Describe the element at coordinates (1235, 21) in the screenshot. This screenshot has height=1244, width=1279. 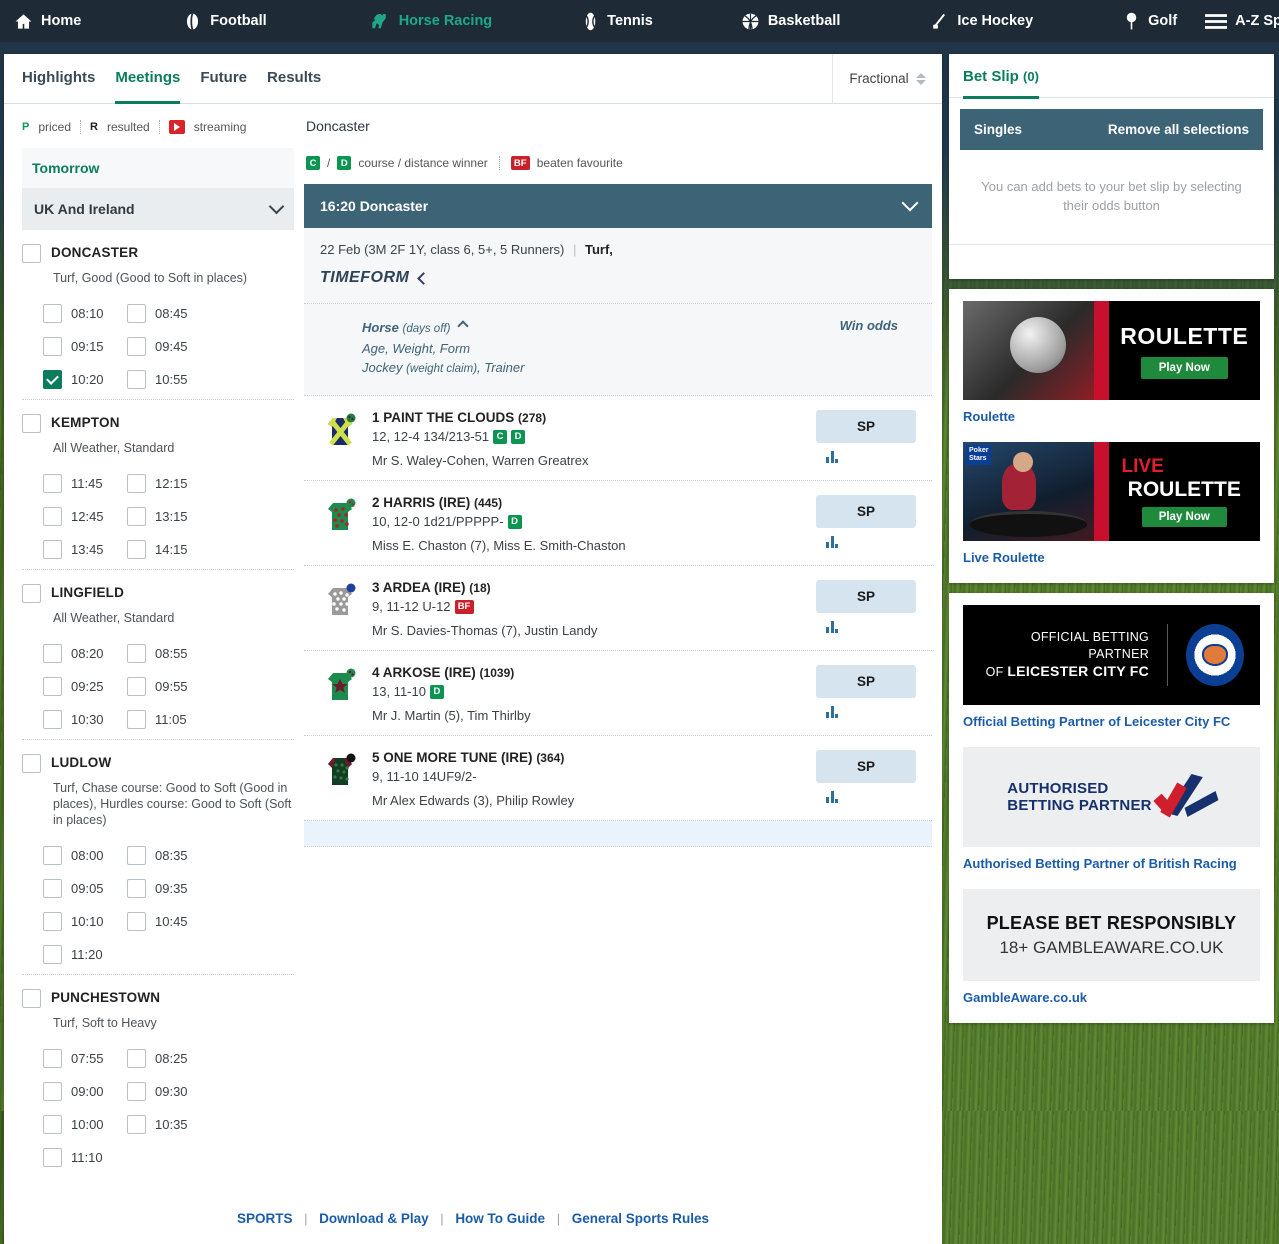
I see `nav-item-a-z-sports: A-Z Sports` at that location.